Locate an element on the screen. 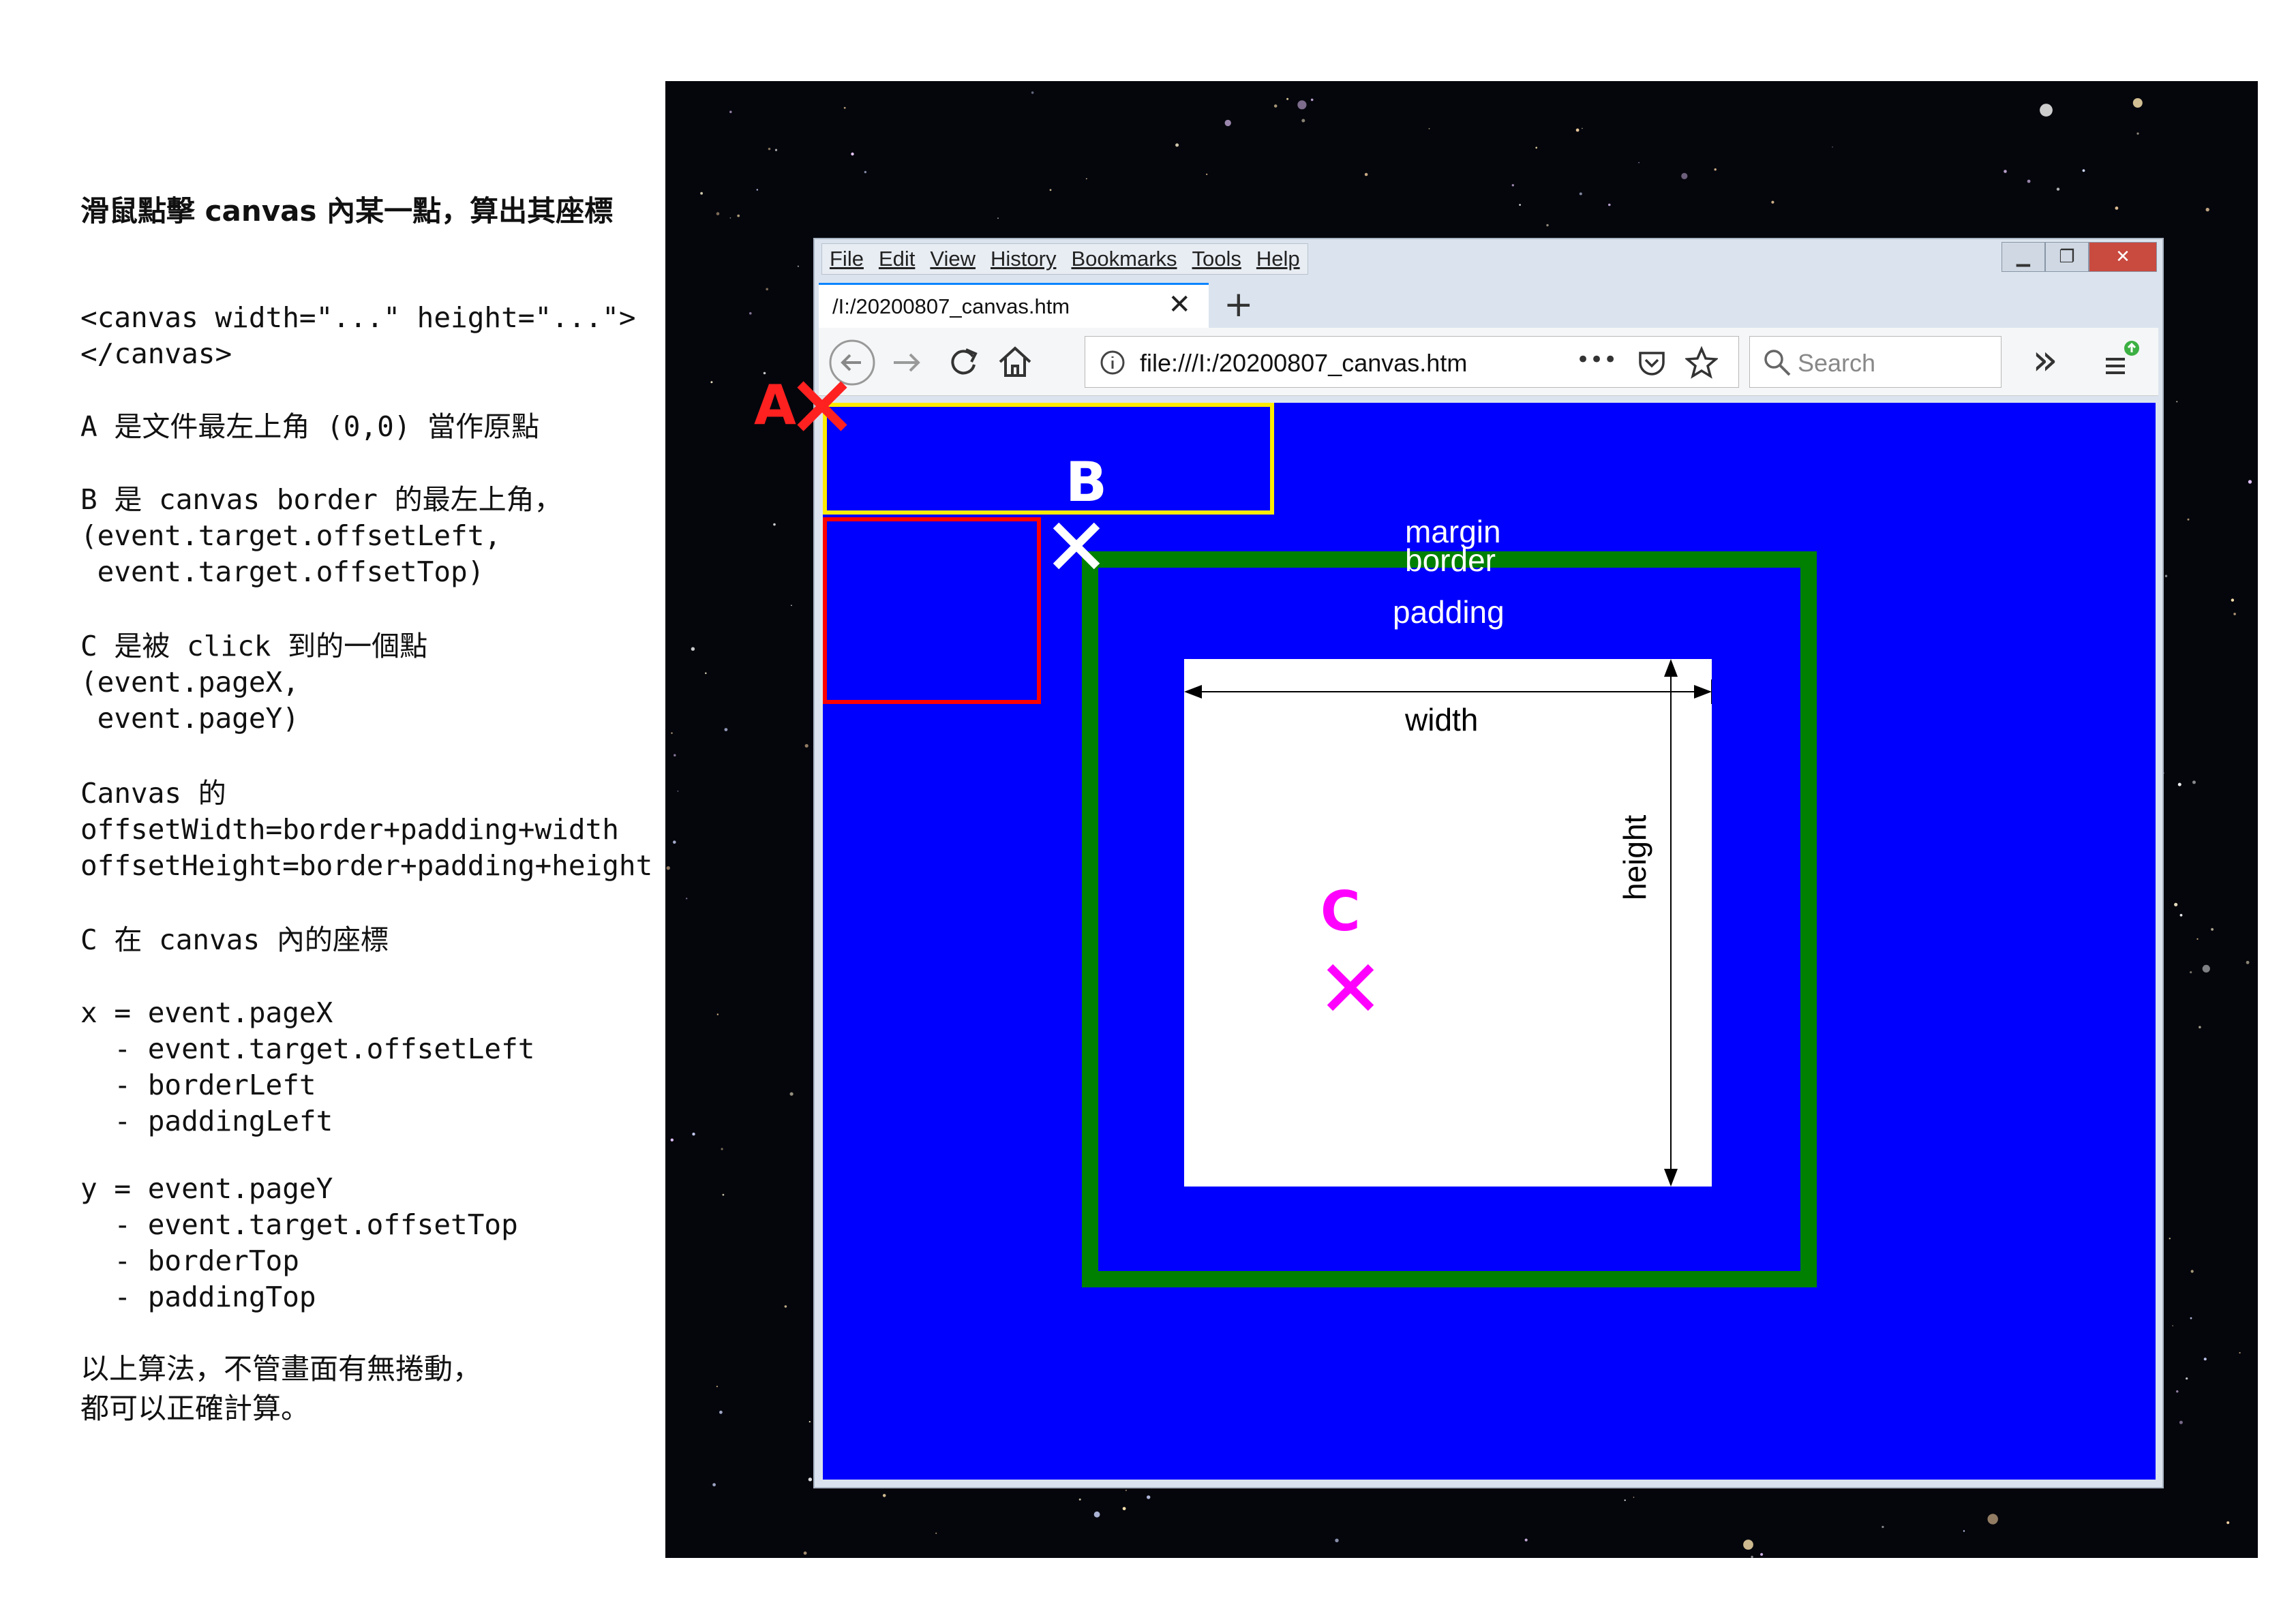 This screenshot has width=2296, height=1622. url-text: file:///I:/20200807_canvas.htm is located at coordinates (1304, 363).